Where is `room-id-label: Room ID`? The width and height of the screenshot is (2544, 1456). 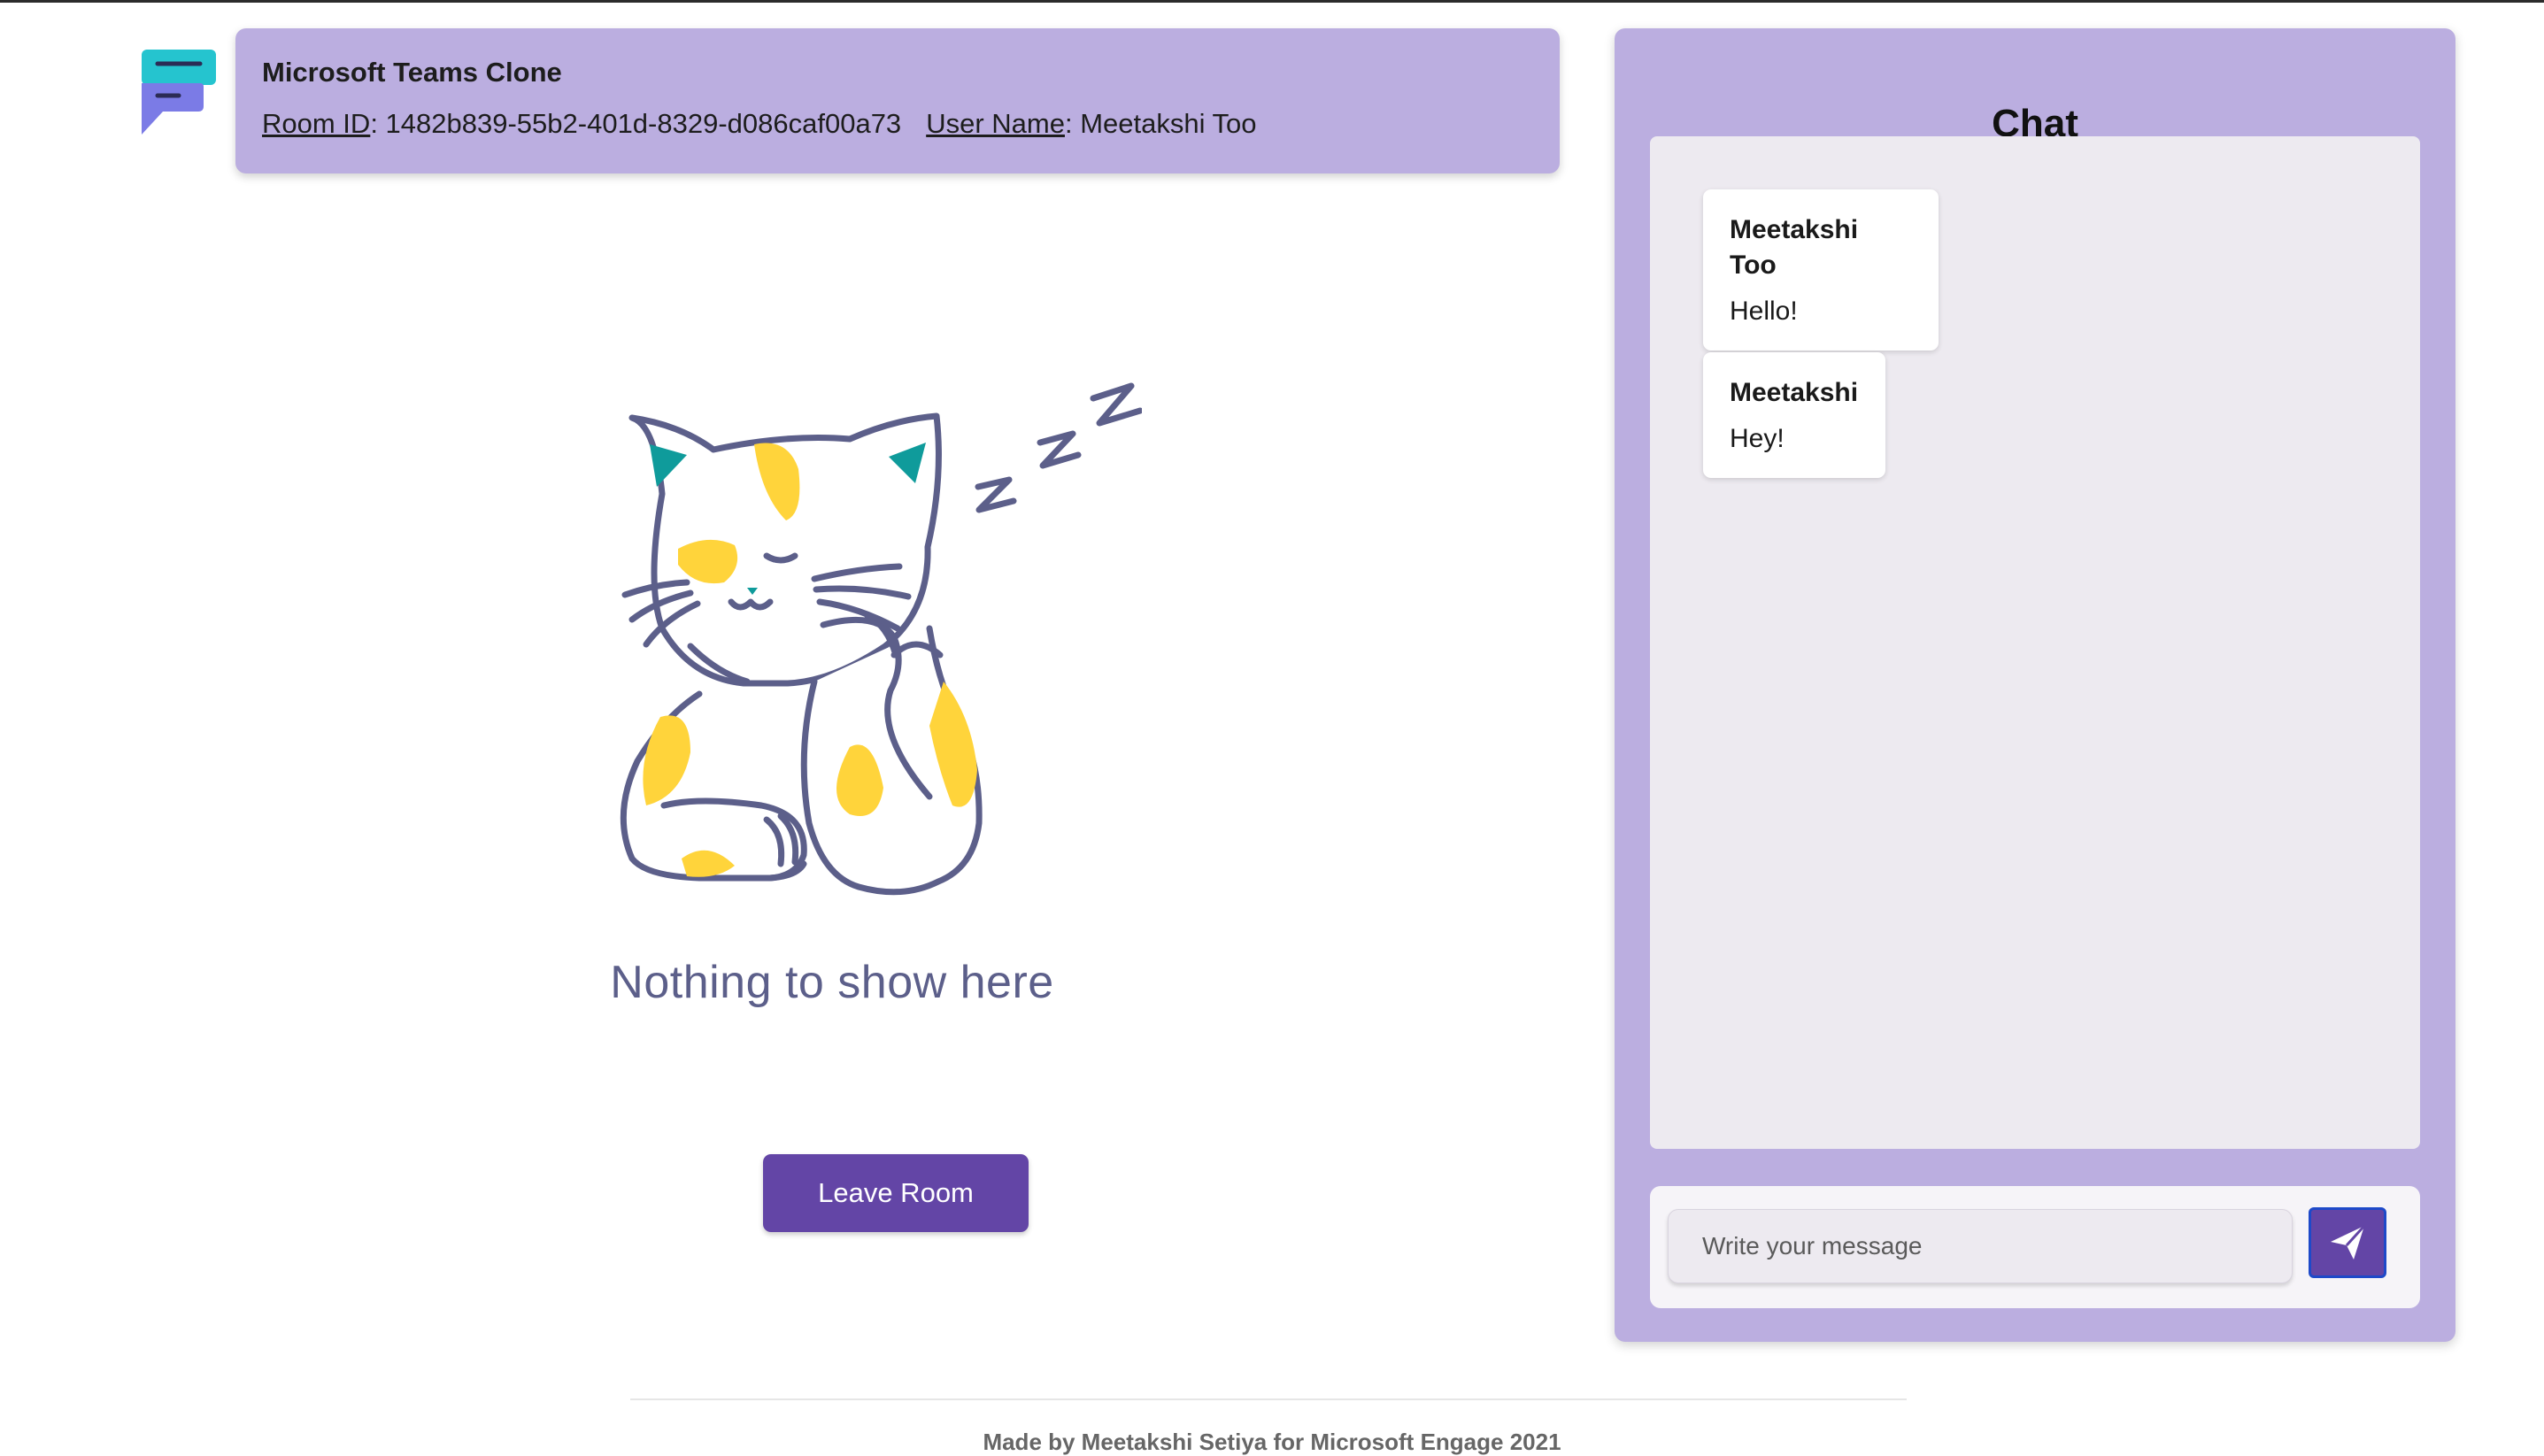
room-id-label: Room ID is located at coordinates (316, 123).